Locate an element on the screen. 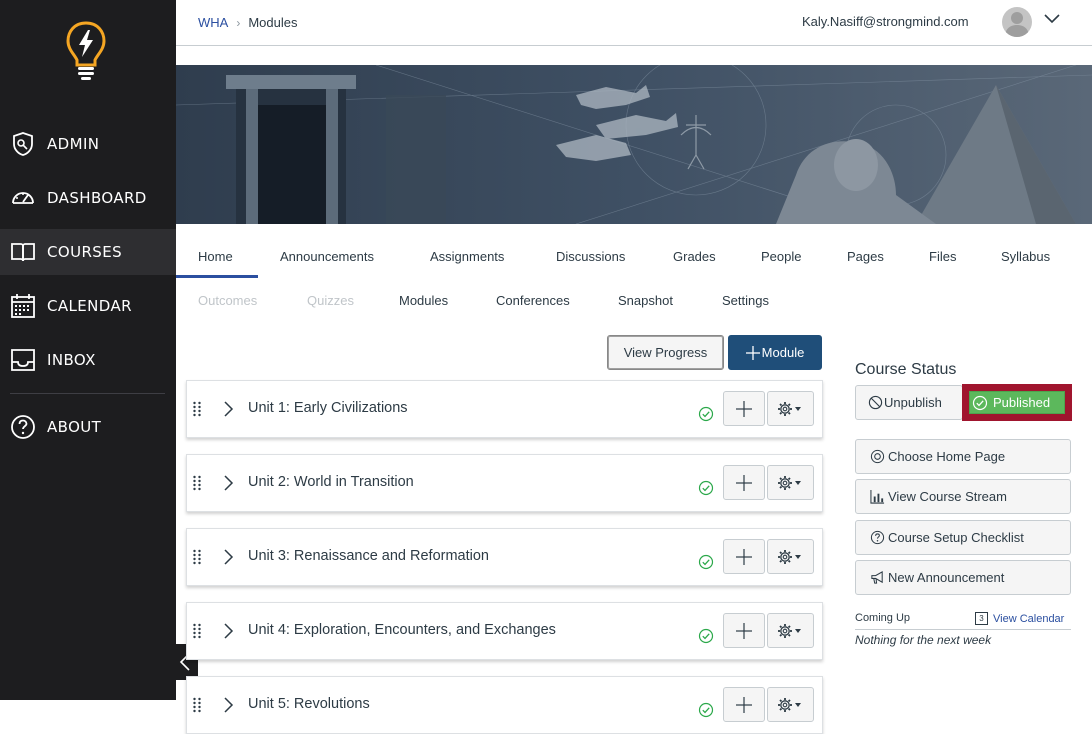  calendar-day-number: 3 is located at coordinates (981, 618).